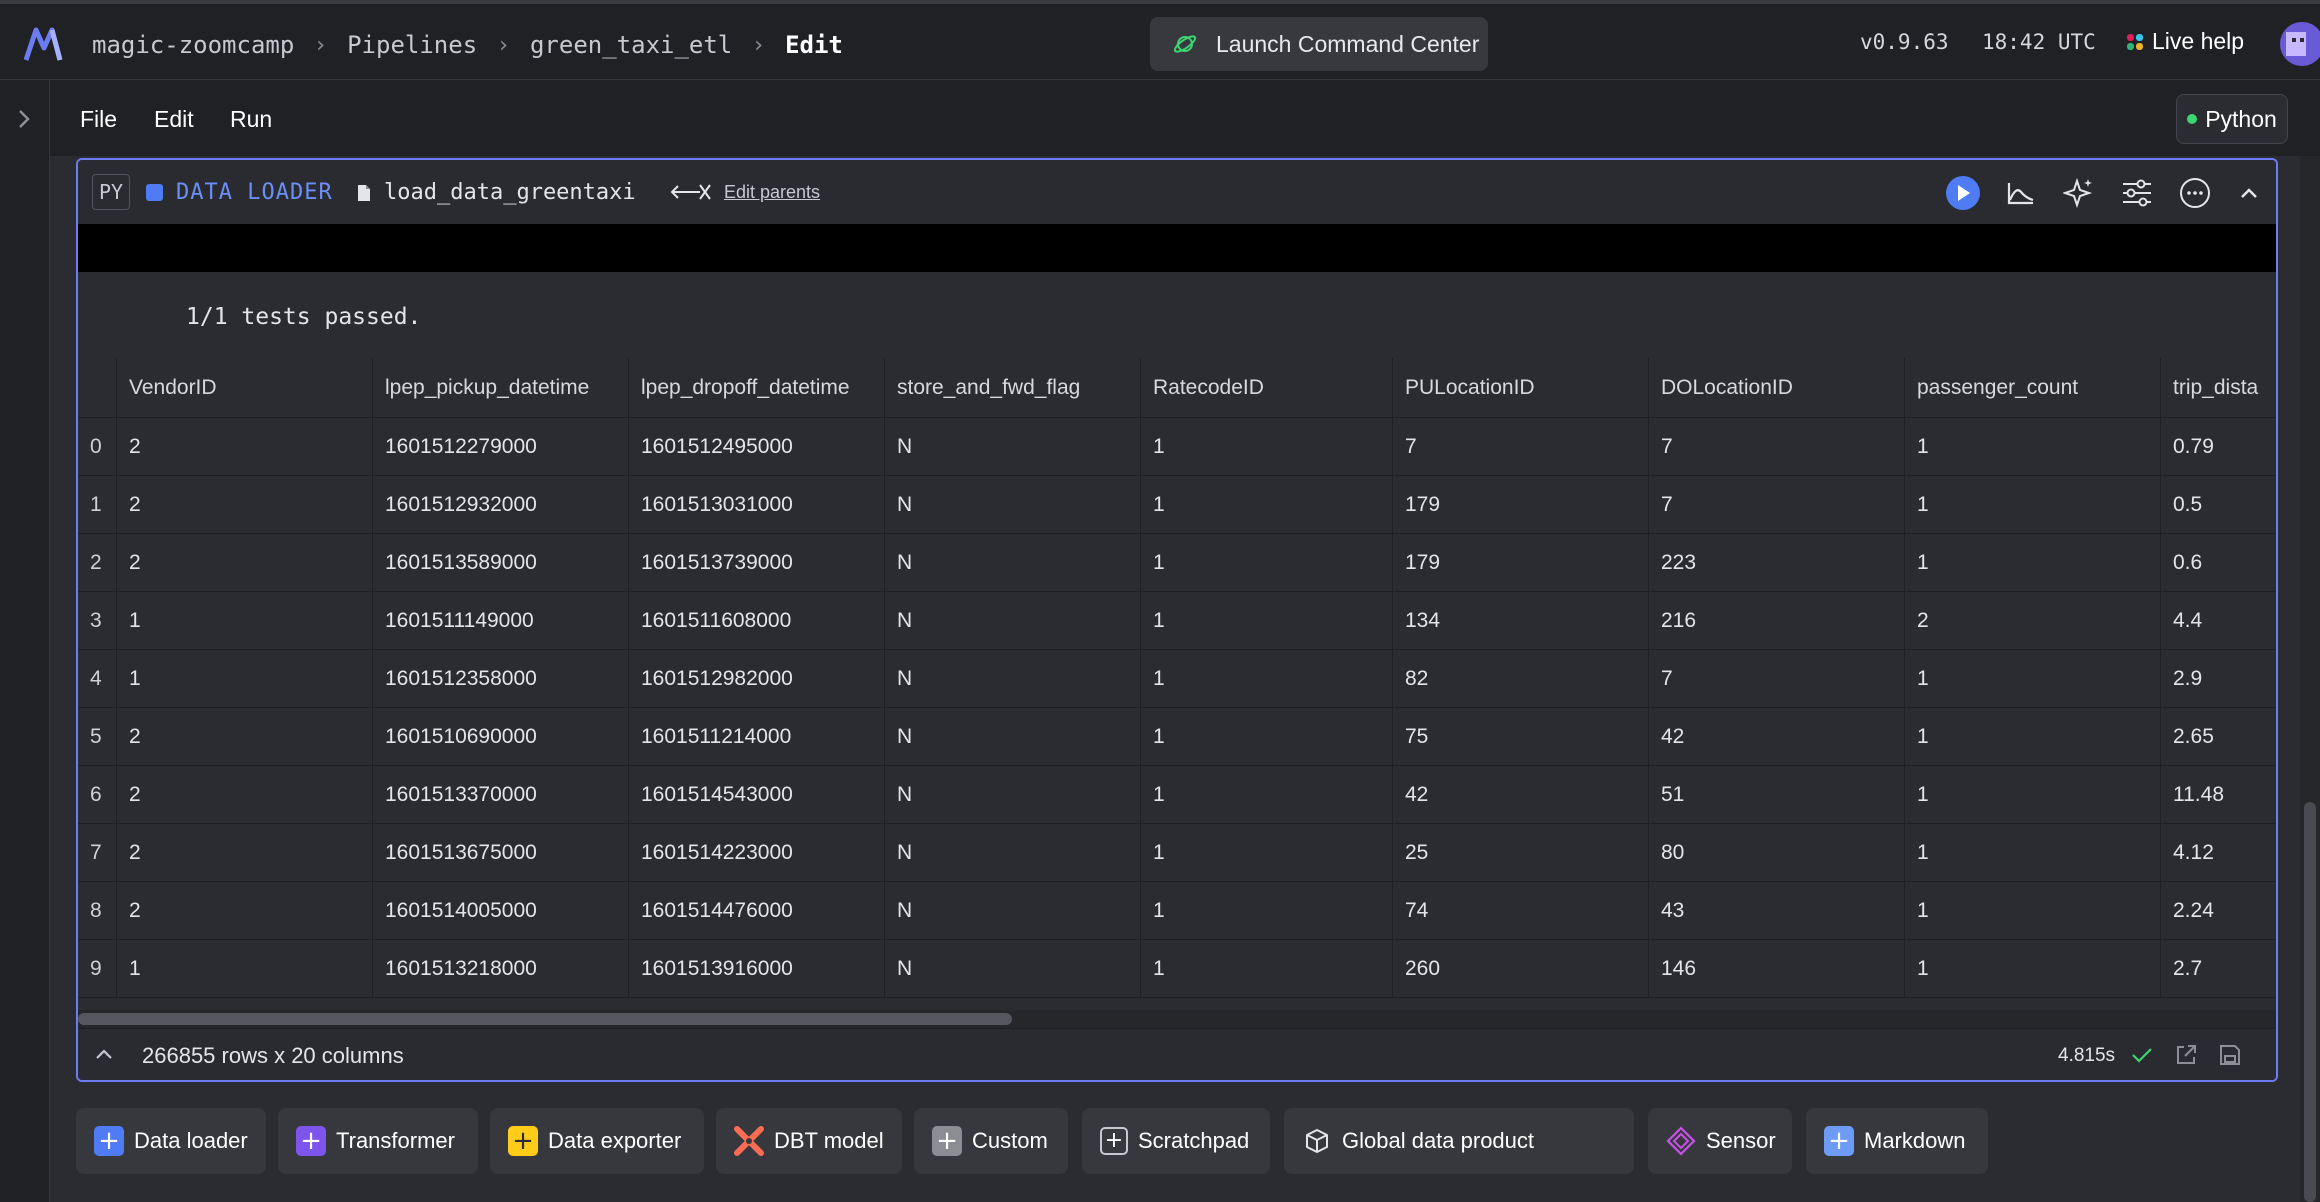  What do you see at coordinates (378, 1141) in the screenshot?
I see `add-transformer-button: + Transformer` at bounding box center [378, 1141].